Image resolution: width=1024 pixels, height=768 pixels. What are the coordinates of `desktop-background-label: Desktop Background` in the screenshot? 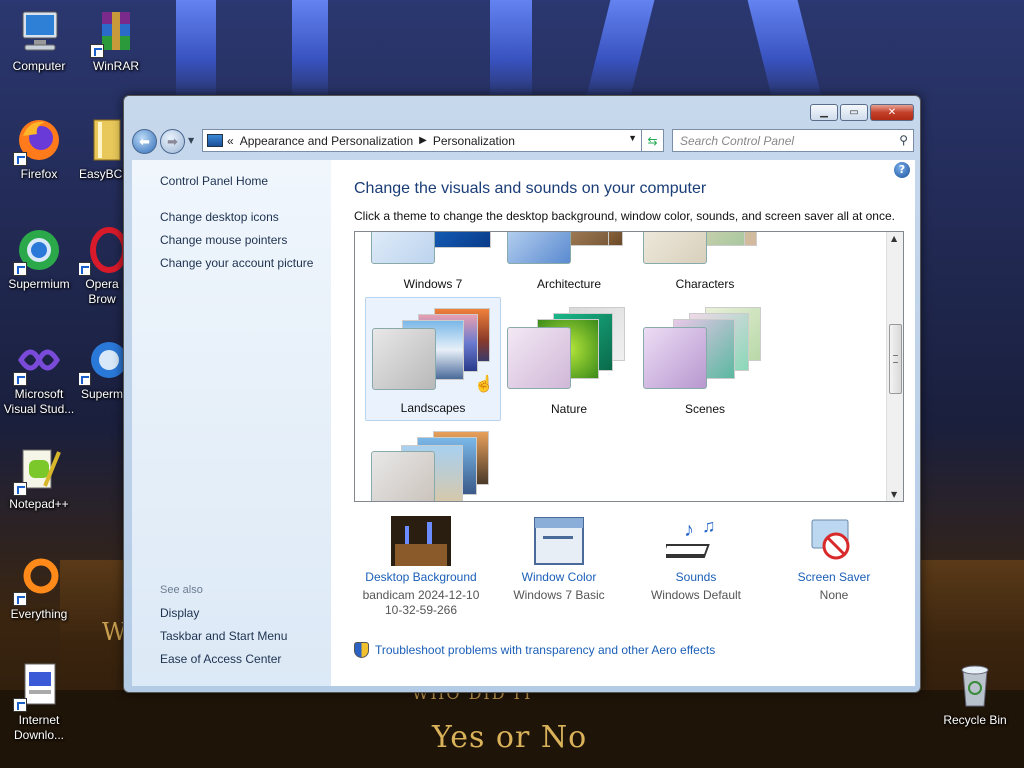 It's located at (421, 577).